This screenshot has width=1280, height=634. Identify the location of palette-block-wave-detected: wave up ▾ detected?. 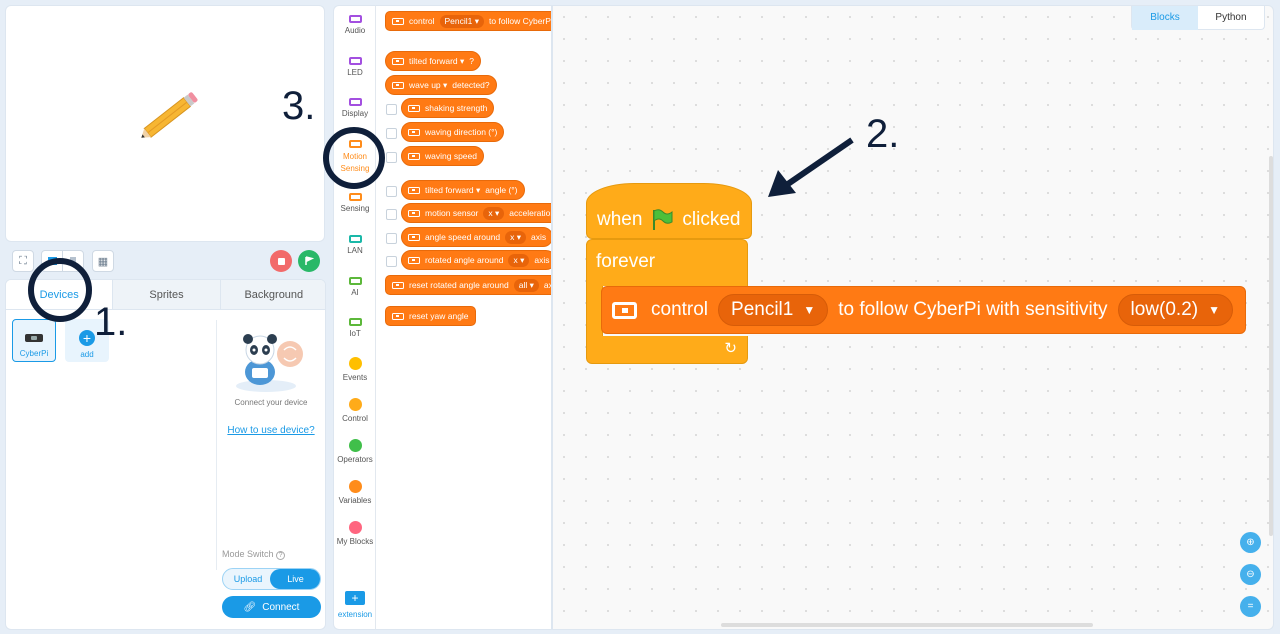
(441, 85).